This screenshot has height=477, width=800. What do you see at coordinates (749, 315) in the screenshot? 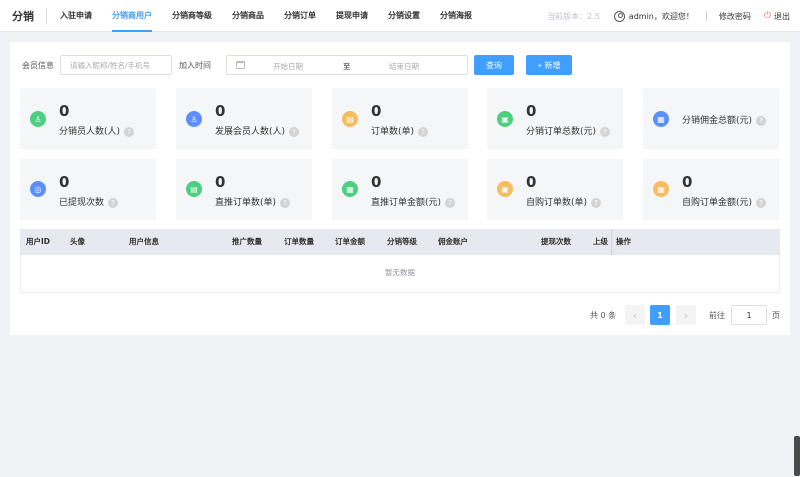
I see `page-jump-input: 1` at bounding box center [749, 315].